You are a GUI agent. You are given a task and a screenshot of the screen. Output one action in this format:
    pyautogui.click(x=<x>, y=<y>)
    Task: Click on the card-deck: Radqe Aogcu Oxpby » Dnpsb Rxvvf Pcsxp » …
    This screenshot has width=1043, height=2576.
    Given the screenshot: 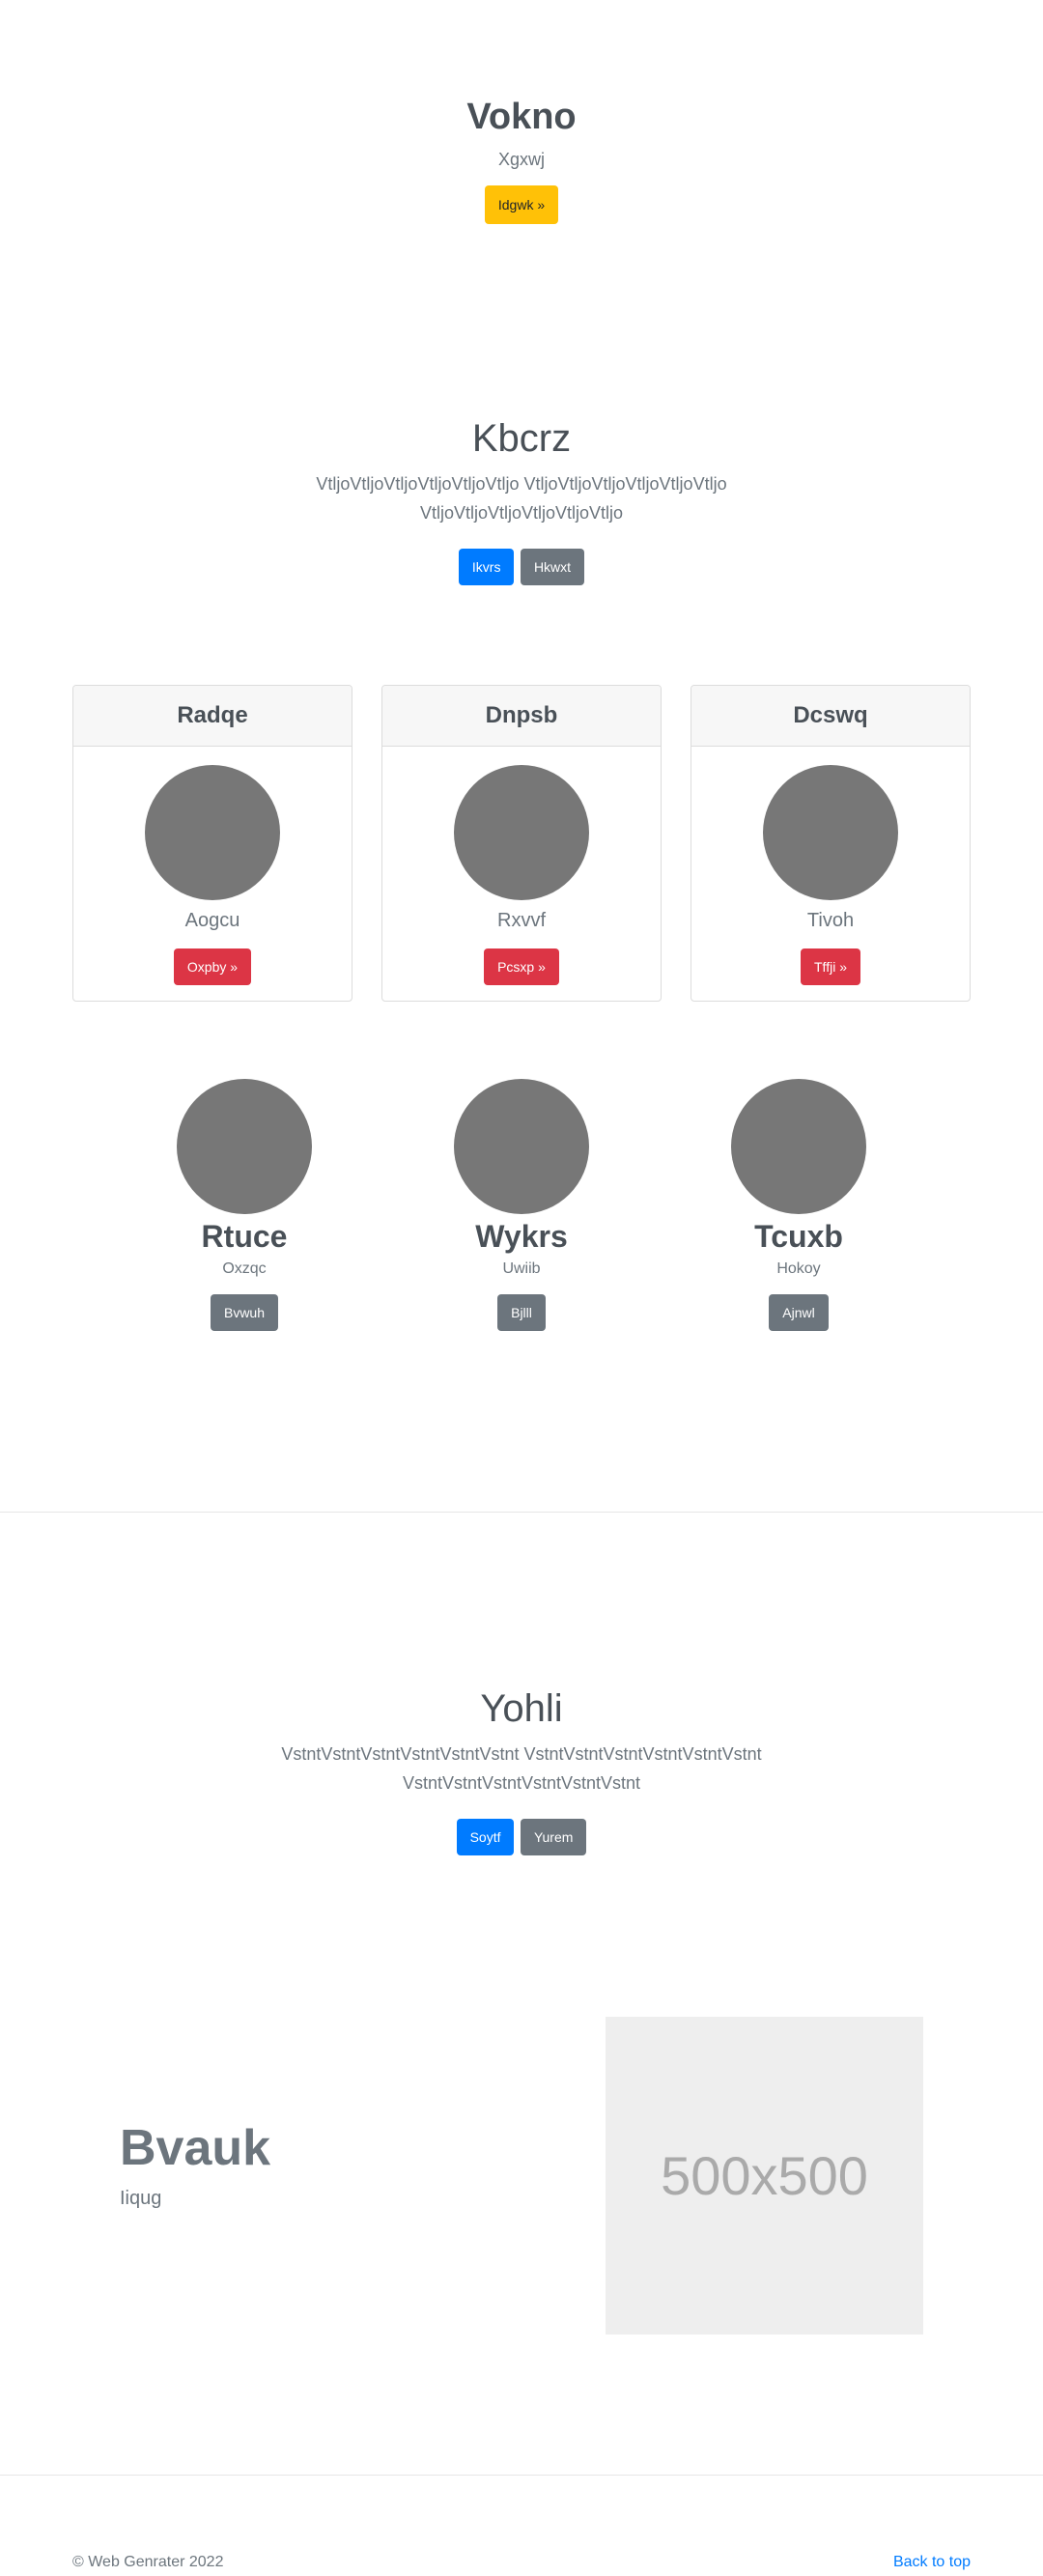 What is the action you would take?
    pyautogui.click(x=521, y=843)
    